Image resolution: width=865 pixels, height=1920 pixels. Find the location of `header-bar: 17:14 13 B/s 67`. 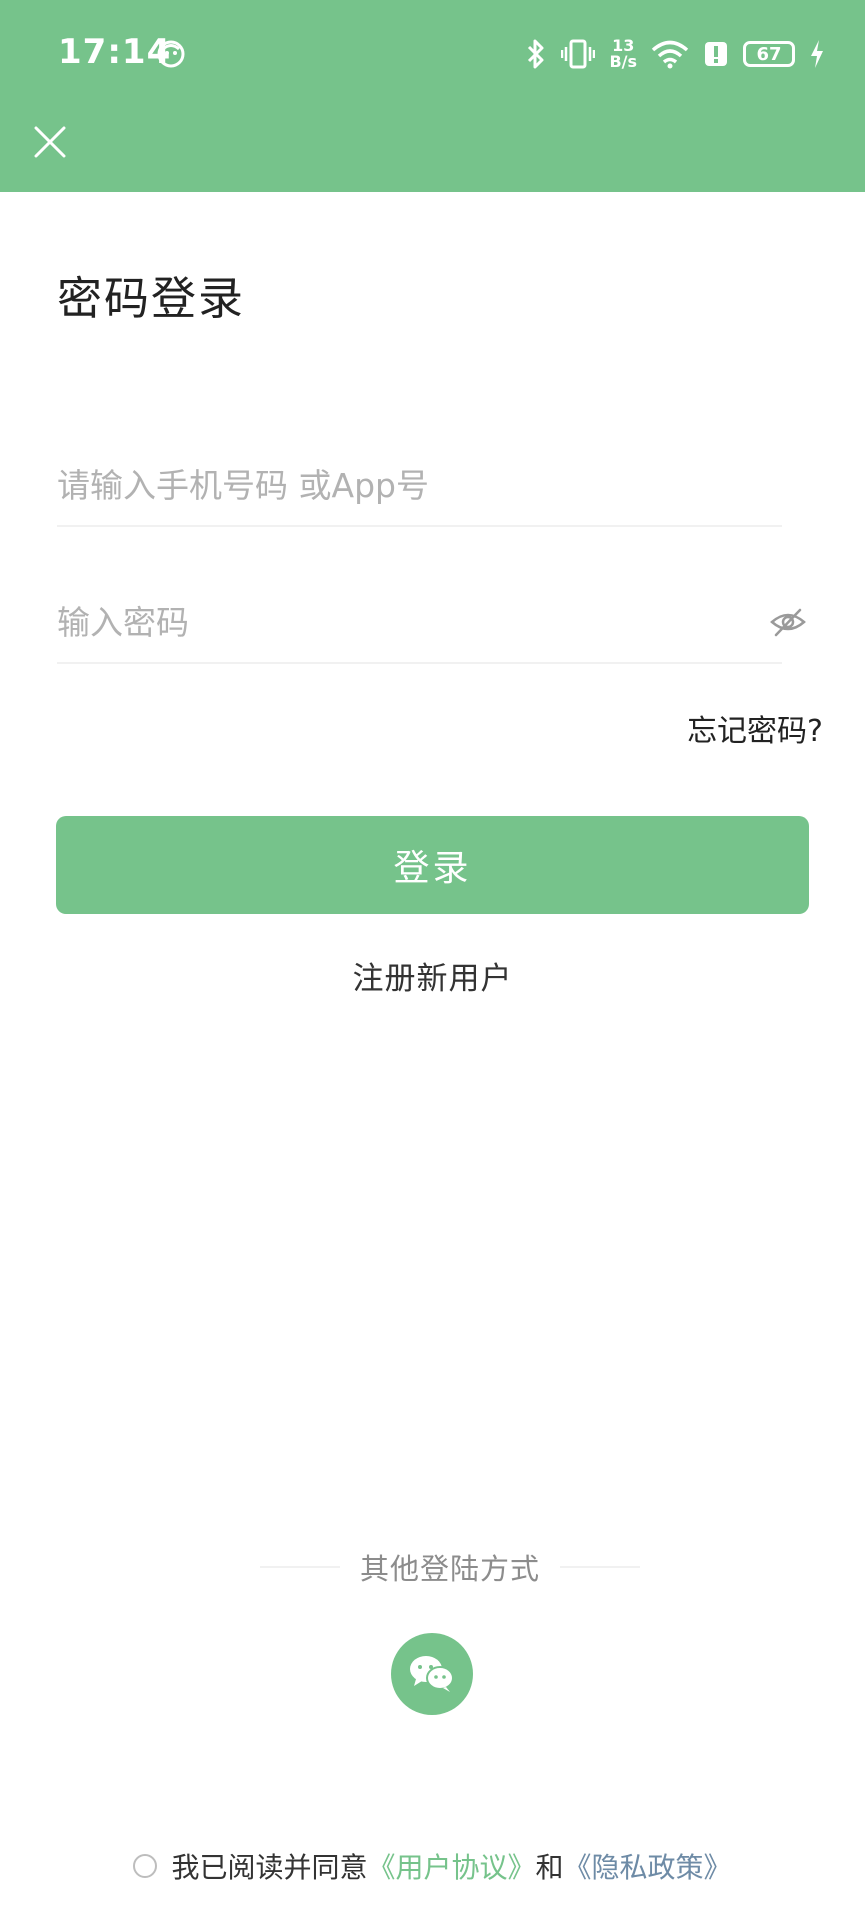

header-bar: 17:14 13 B/s 67 is located at coordinates (432, 96).